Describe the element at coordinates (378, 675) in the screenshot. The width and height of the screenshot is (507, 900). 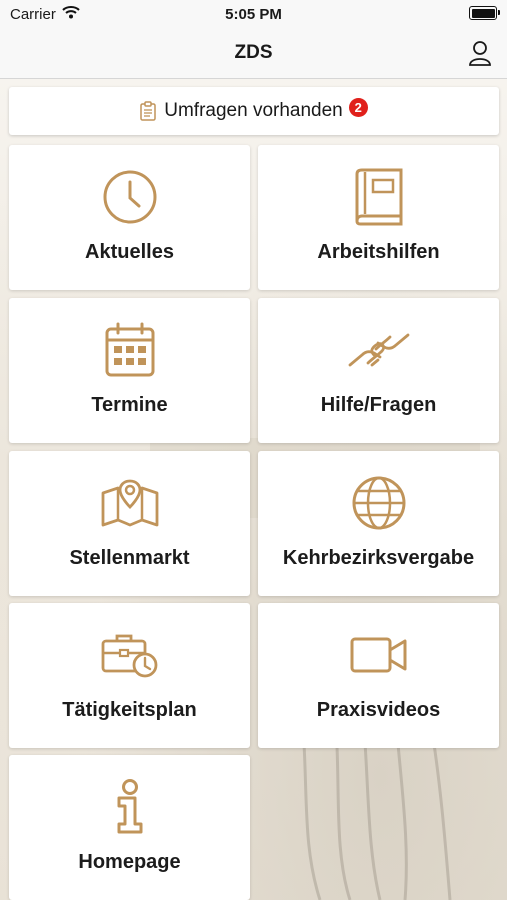
I see `tile-praxisvideos: Praxisvideos` at that location.